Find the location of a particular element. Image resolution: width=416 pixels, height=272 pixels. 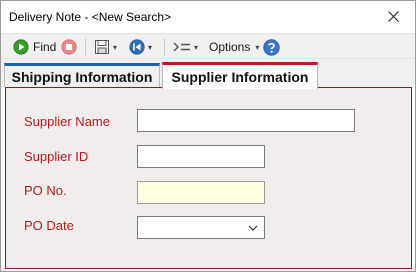

supplier-id-label: Supplier ID is located at coordinates (56, 156).